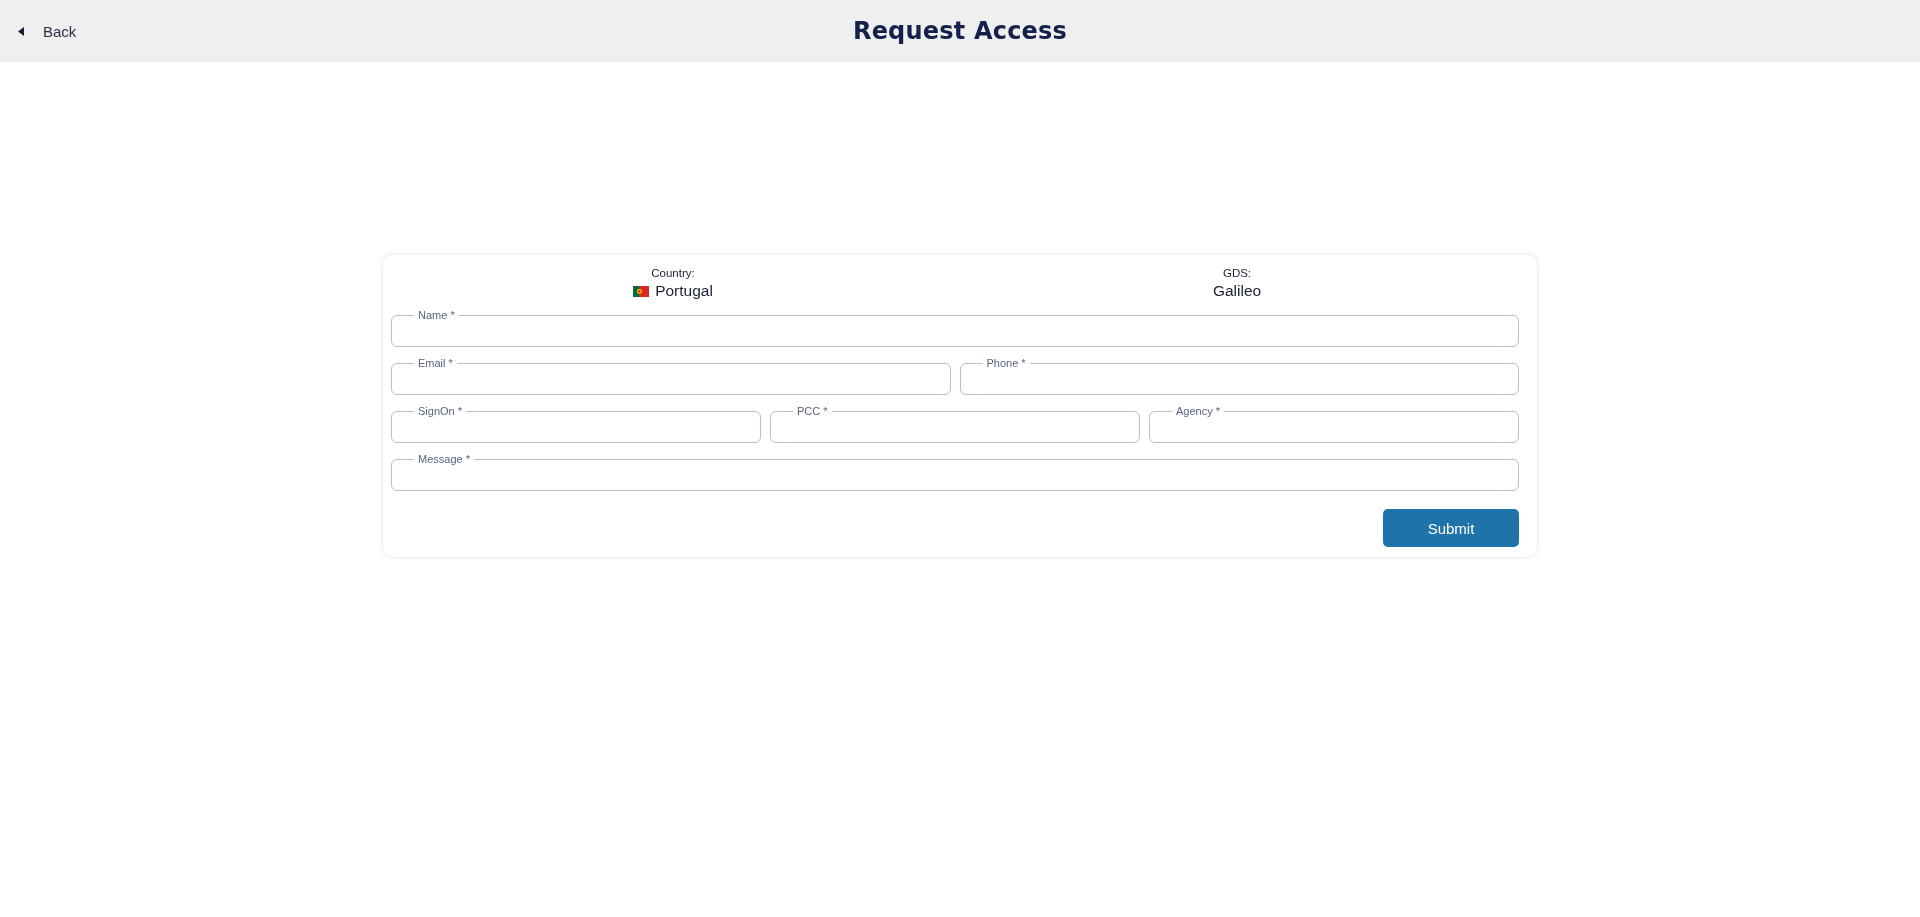  I want to click on text-field: Phone *, so click(1239, 376).